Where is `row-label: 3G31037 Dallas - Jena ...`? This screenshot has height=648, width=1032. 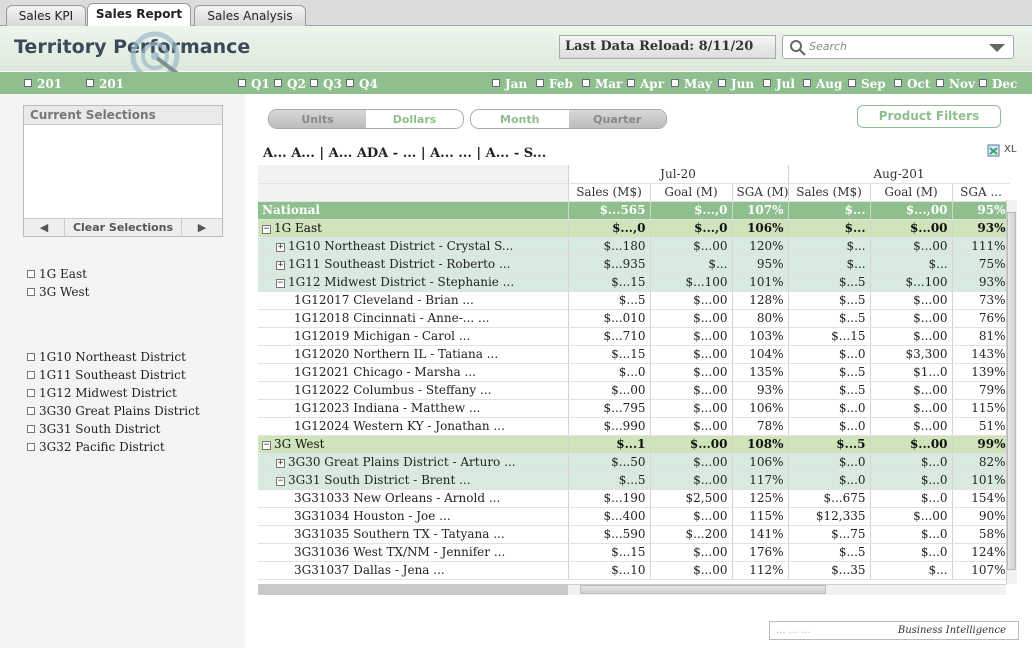 row-label: 3G31037 Dallas - Jena ... is located at coordinates (413, 570).